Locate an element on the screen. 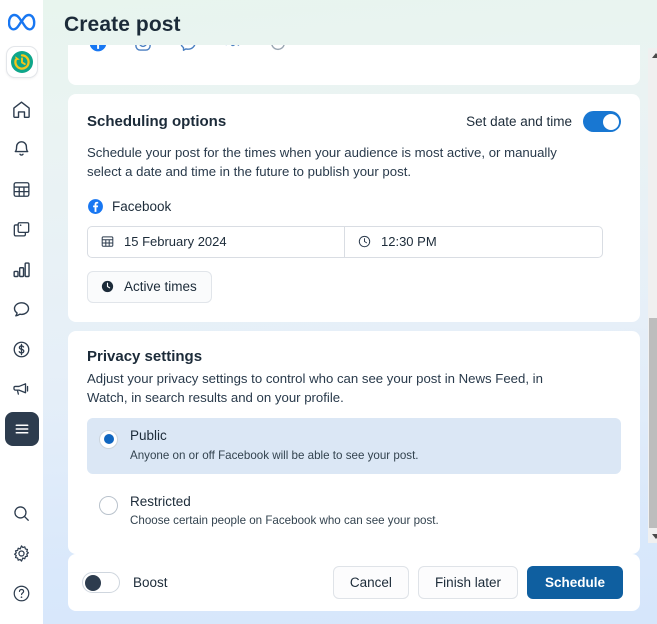 The width and height of the screenshot is (657, 624). pages-icon is located at coordinates (21, 229).